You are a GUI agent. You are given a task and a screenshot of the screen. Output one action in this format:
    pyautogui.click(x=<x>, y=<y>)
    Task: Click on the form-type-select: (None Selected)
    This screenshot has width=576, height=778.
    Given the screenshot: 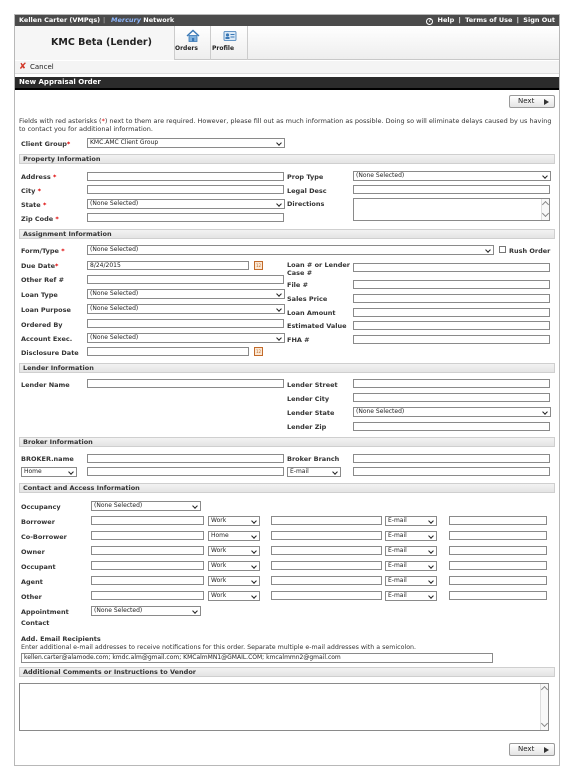 What is the action you would take?
    pyautogui.click(x=290, y=250)
    